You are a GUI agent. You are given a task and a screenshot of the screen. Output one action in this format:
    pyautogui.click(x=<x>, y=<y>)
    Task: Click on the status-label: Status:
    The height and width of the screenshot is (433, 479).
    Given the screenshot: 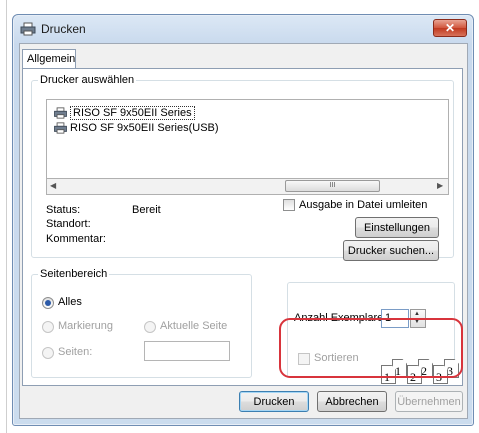 What is the action you would take?
    pyautogui.click(x=63, y=210)
    